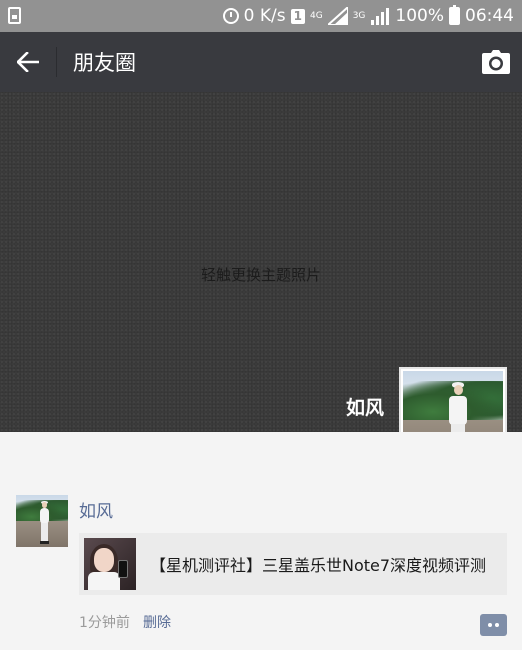  I want to click on clock: 06:44, so click(489, 16).